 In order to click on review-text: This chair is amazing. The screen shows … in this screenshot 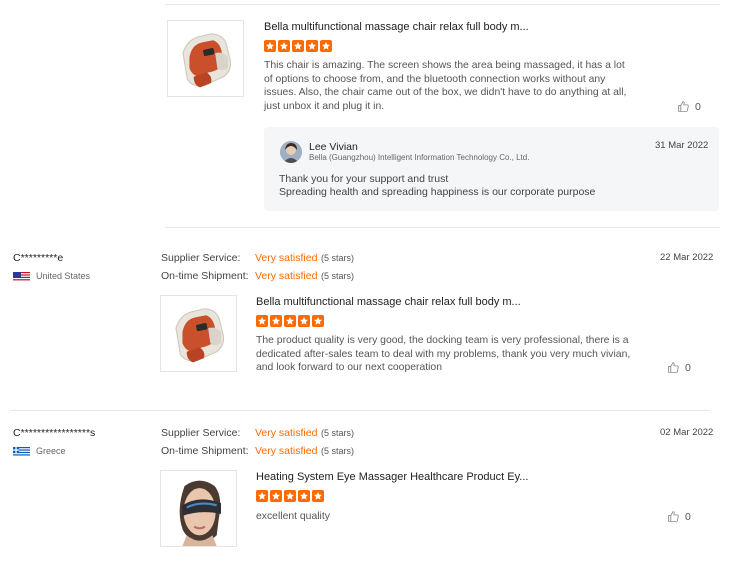, I will do `click(445, 86)`.